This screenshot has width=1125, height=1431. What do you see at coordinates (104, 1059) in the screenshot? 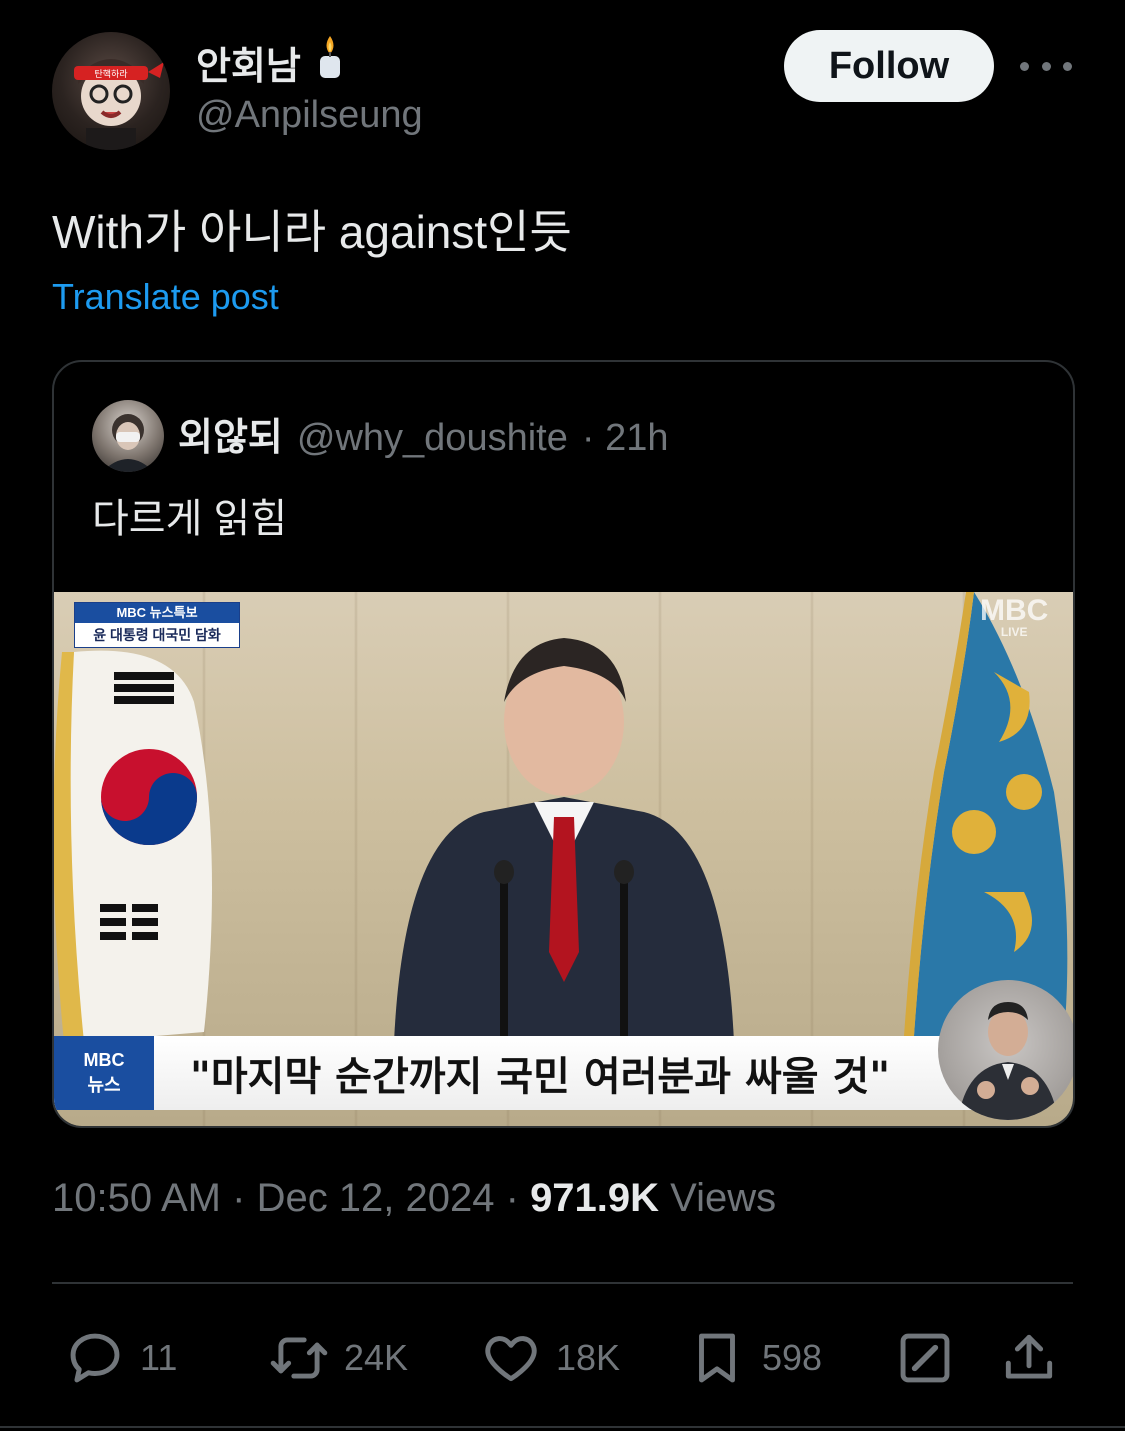
I see `caption-logo-top: MBC` at bounding box center [104, 1059].